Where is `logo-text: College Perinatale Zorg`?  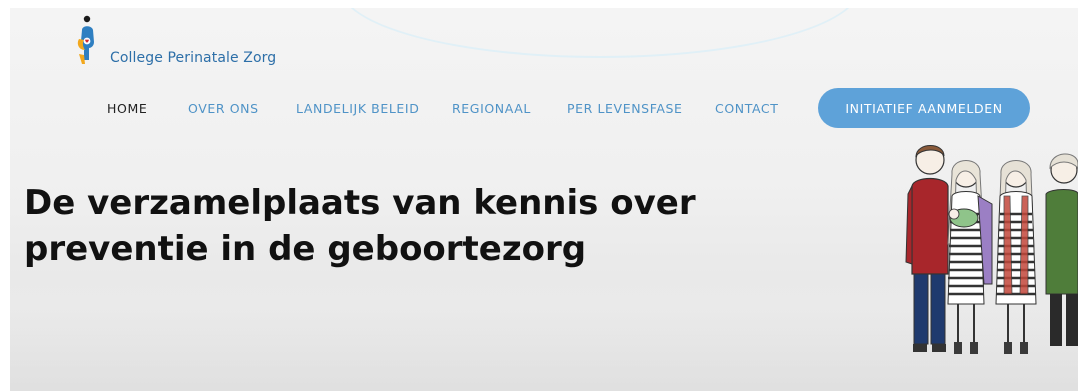
logo-text: College Perinatale Zorg is located at coordinates (193, 58).